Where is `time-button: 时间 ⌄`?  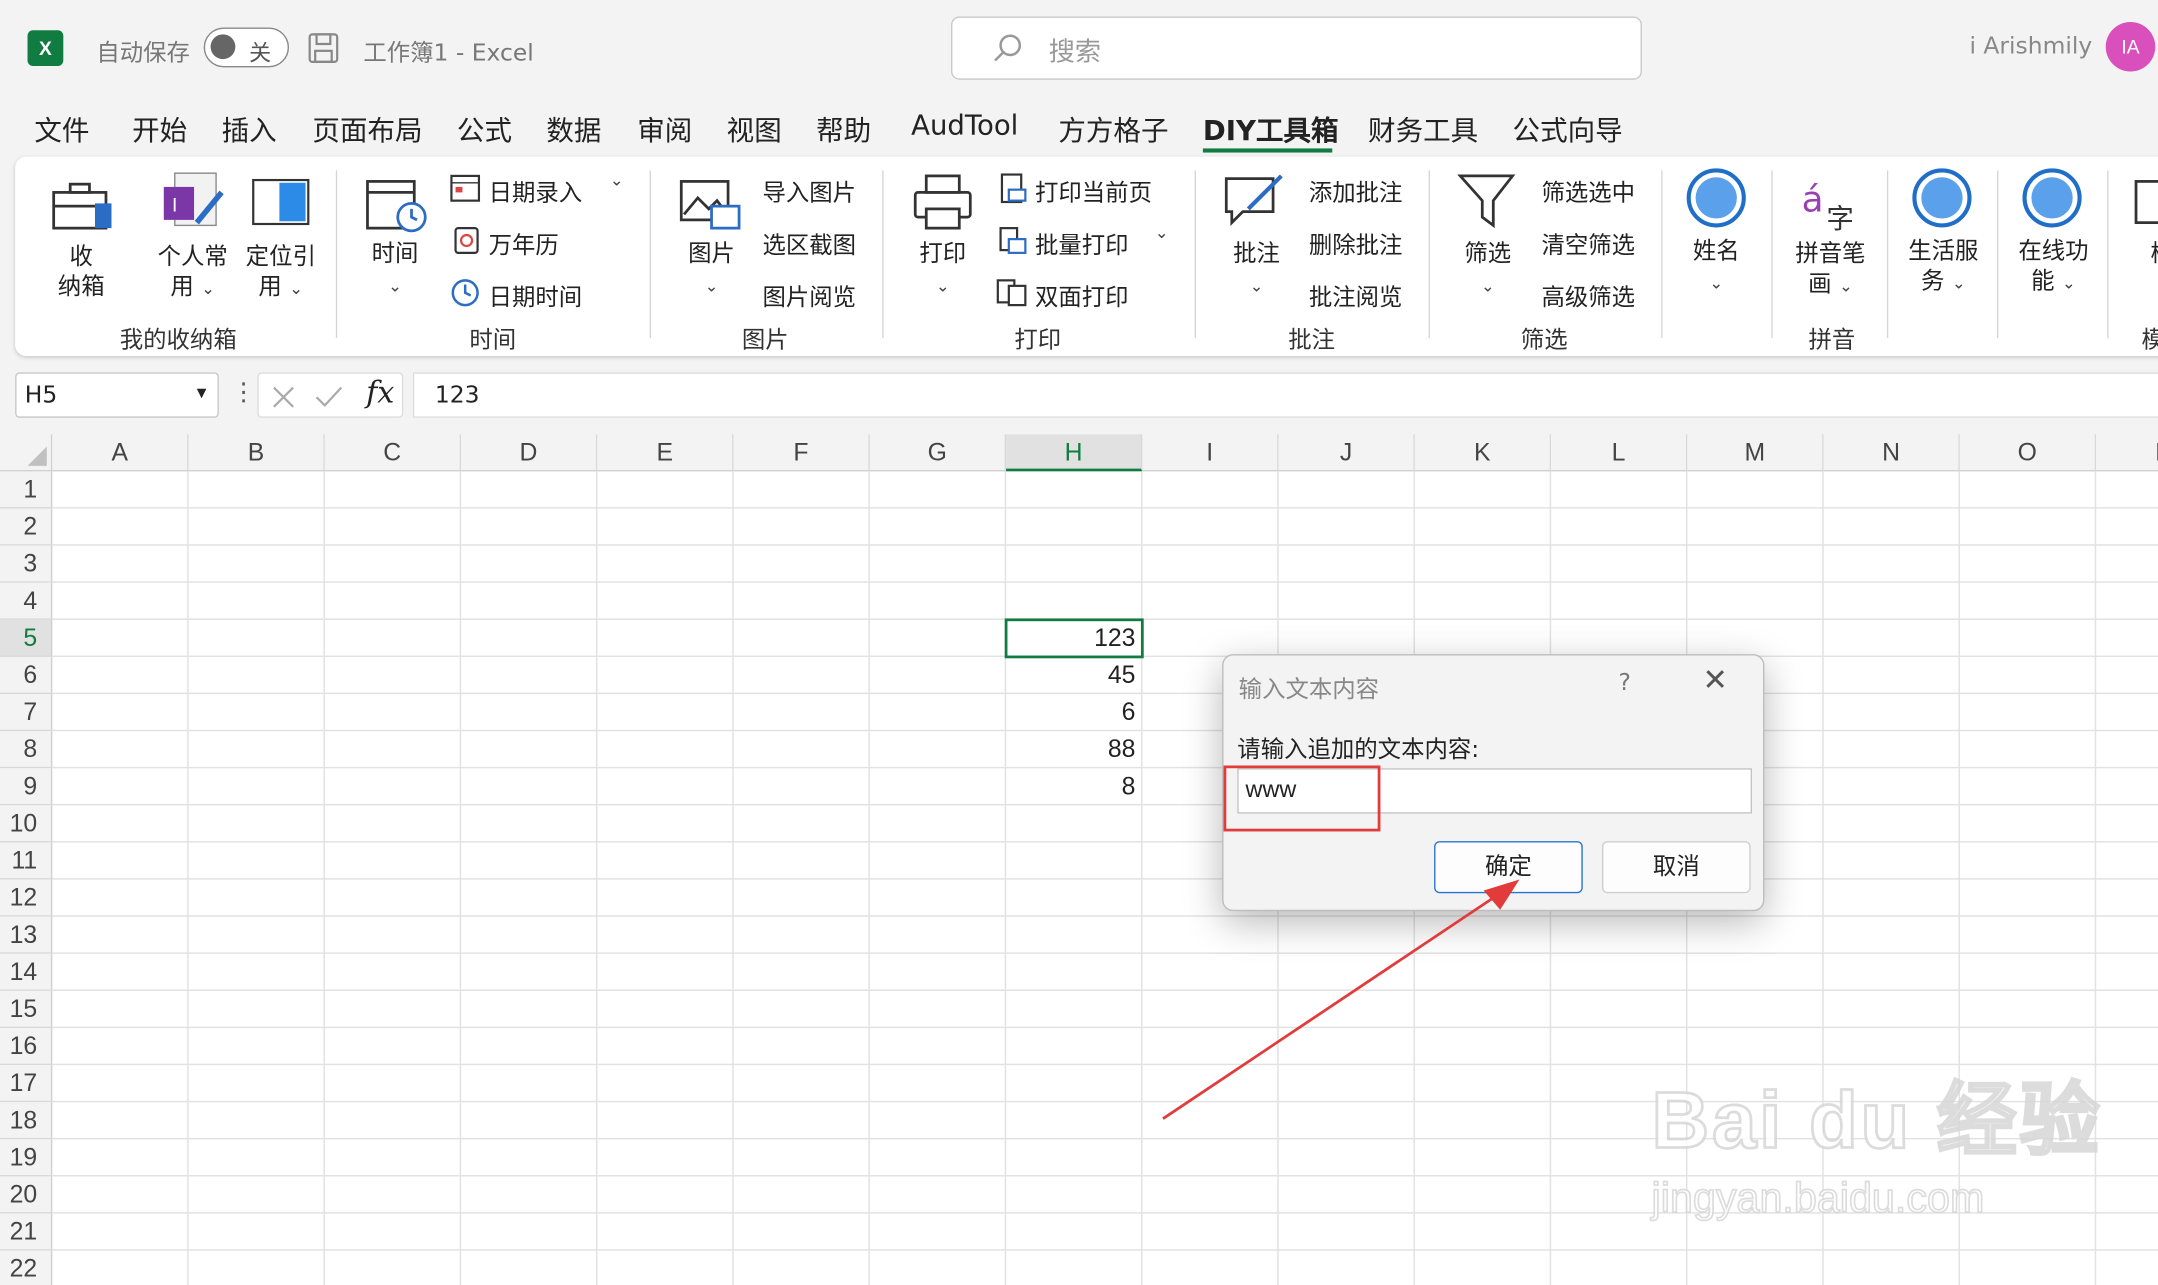
time-button: 时间 ⌄ is located at coordinates (395, 270).